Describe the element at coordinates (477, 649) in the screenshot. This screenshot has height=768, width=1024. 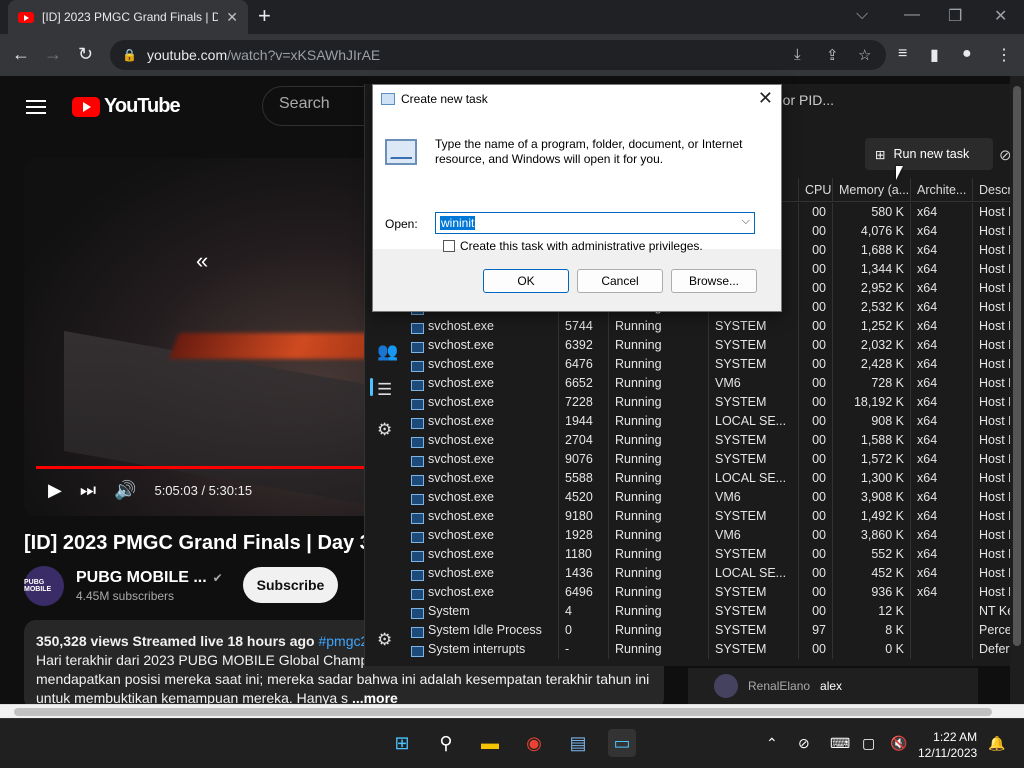
I see `process-name: System interrupts` at that location.